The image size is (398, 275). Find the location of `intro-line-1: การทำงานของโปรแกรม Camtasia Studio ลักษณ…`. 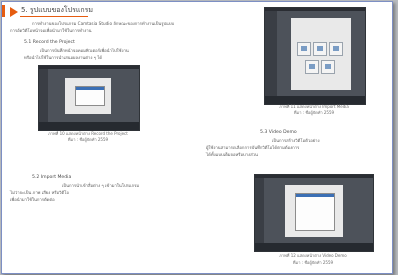

intro-line-1: การทำงานของโปรแกรม Camtasia Studio ลักษณ… is located at coordinates (103, 23).